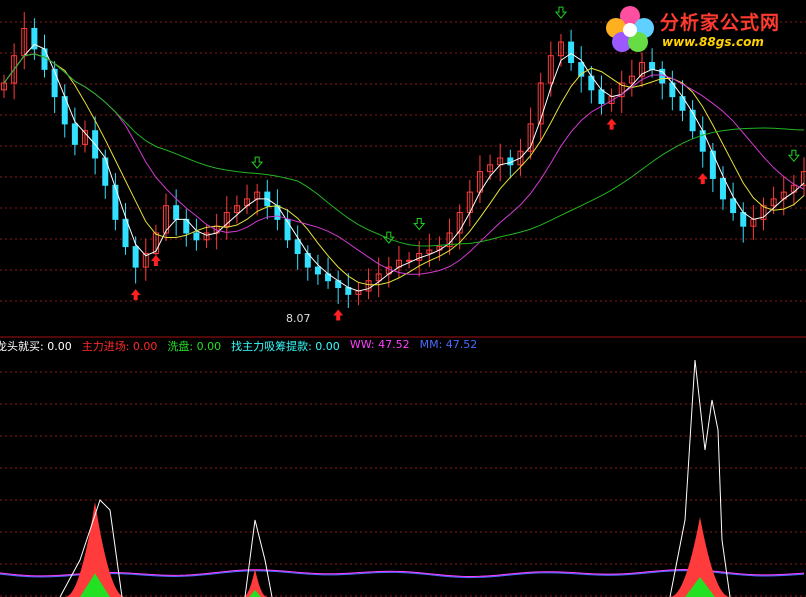 The width and height of the screenshot is (806, 597). What do you see at coordinates (194, 346) in the screenshot?
I see `legend-item: 洗盘: 0.00` at bounding box center [194, 346].